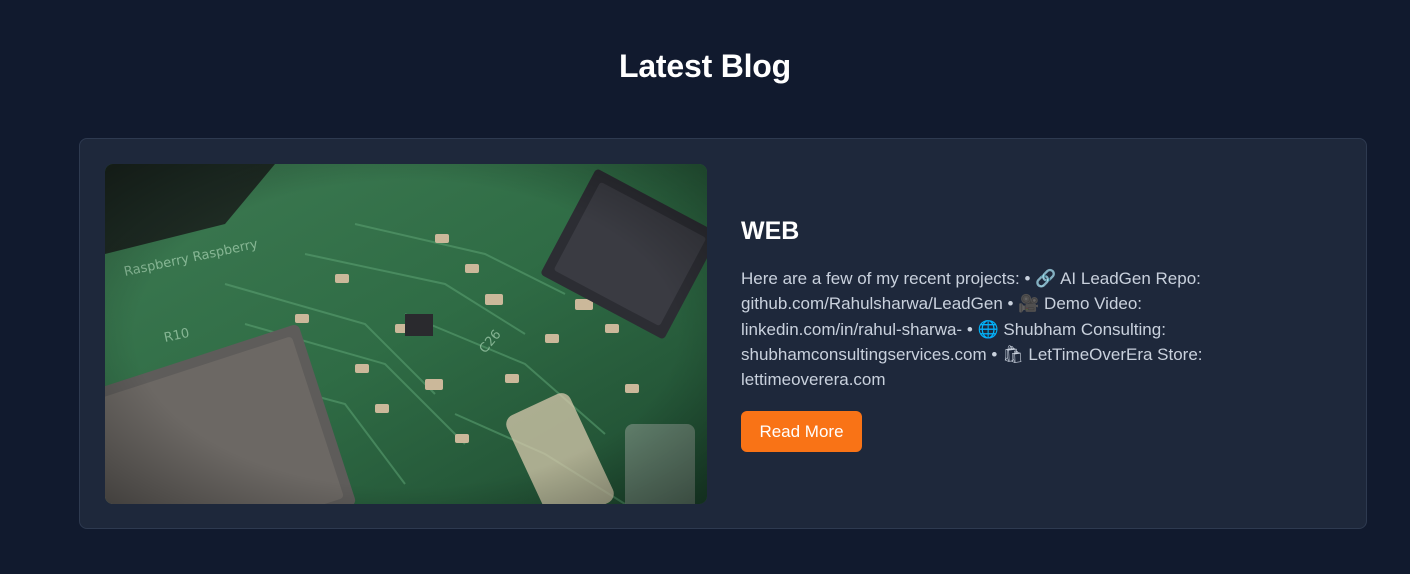  Describe the element at coordinates (813, 380) in the screenshot. I see `excerpt-line: lettimeoverera.com` at that location.